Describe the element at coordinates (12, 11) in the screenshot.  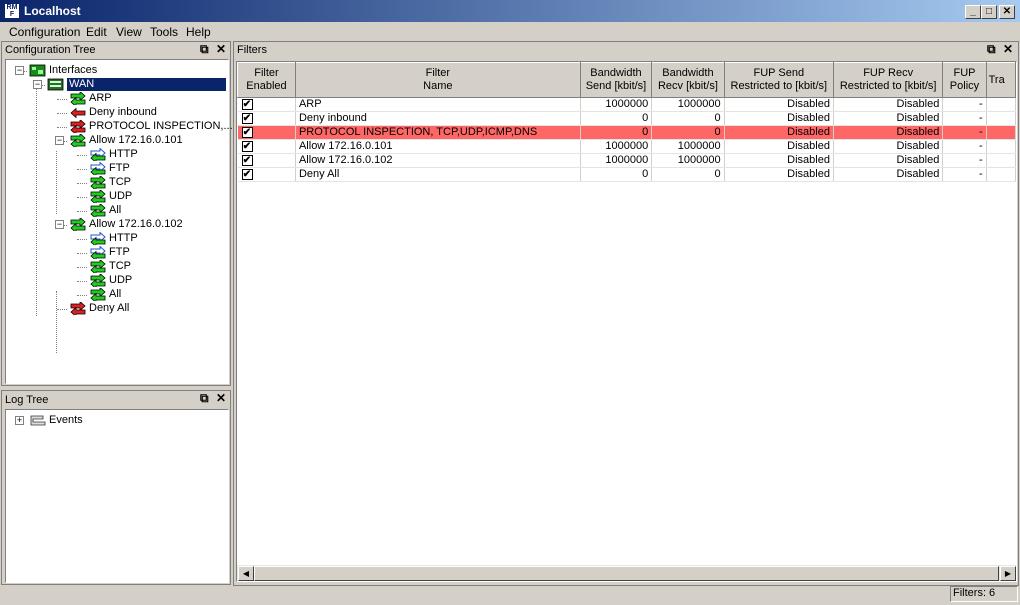
I see `app-icon: RM F` at that location.